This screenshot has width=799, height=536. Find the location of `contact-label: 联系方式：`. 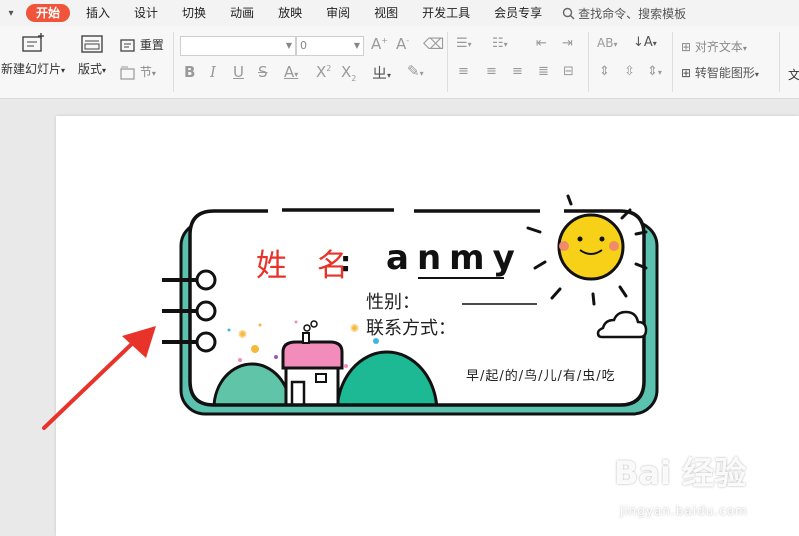

contact-label: 联系方式： is located at coordinates (411, 327).